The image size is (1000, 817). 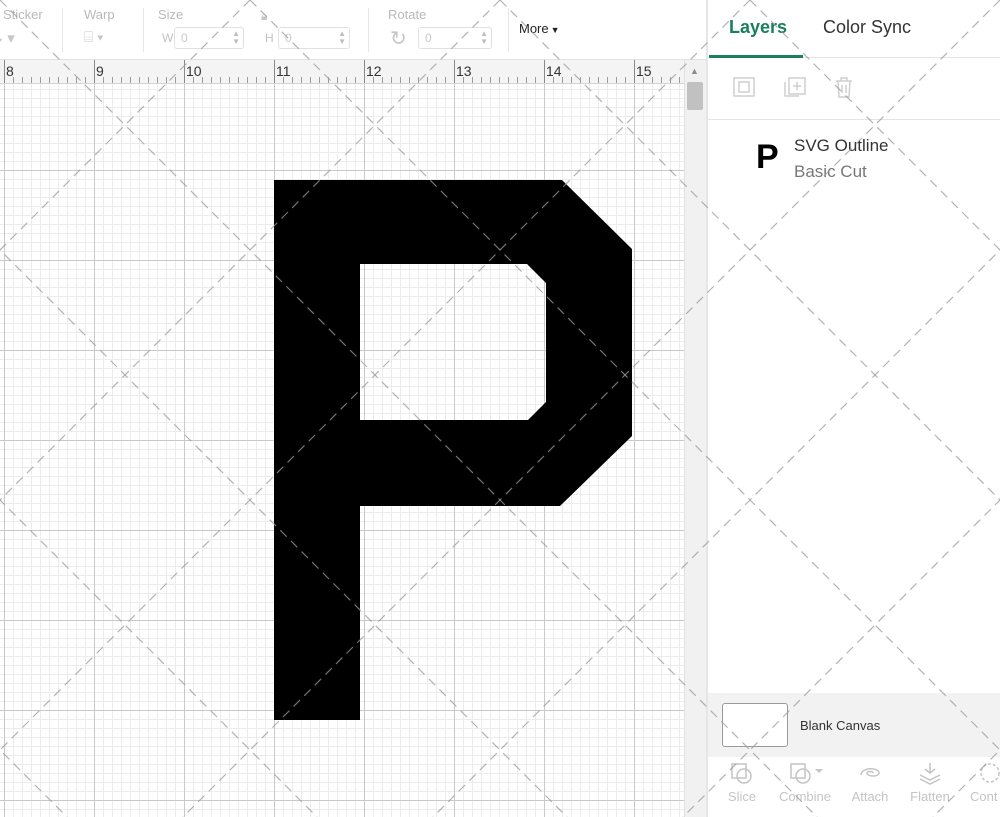 What do you see at coordinates (870, 782) in the screenshot?
I see `attach-button: Attach` at bounding box center [870, 782].